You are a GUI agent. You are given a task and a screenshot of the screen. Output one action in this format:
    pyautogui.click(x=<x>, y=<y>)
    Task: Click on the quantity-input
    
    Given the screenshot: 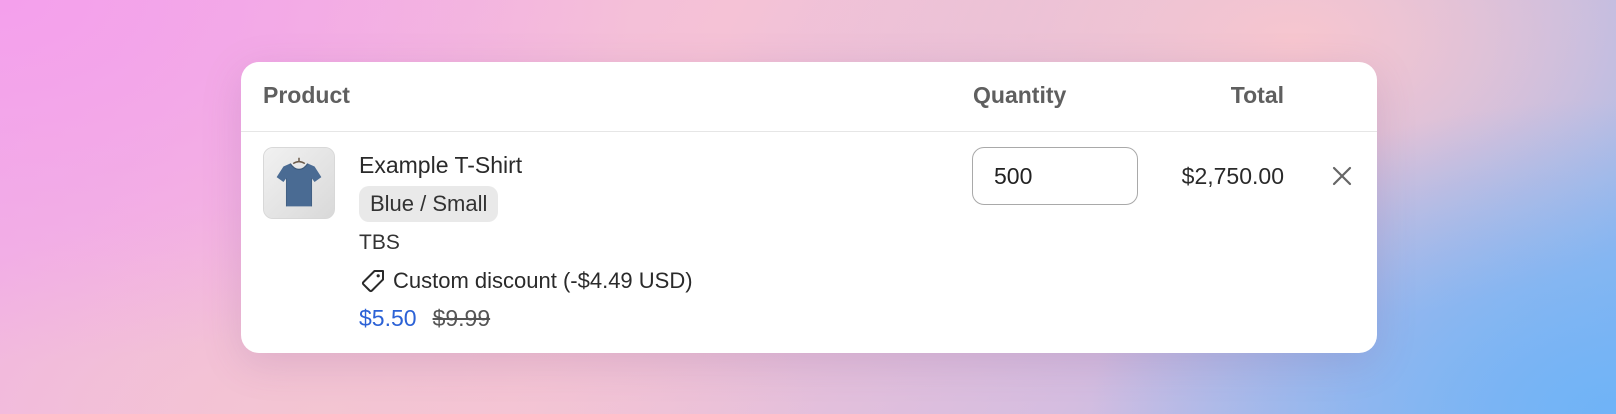 What is the action you would take?
    pyautogui.click(x=1055, y=176)
    